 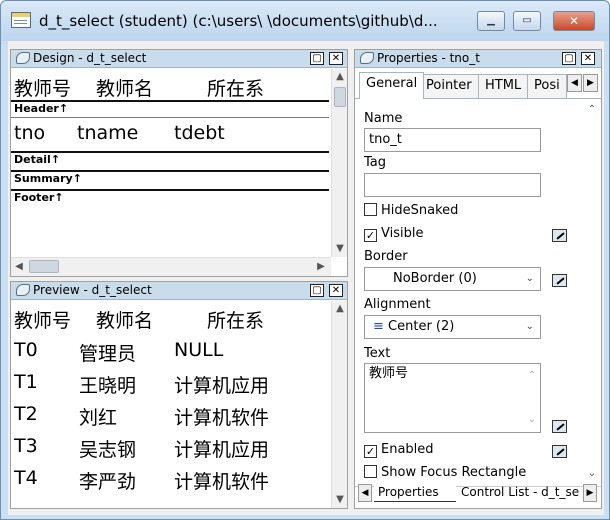 What do you see at coordinates (592, 110) in the screenshot?
I see `scroll-up-arrow: ⌃` at bounding box center [592, 110].